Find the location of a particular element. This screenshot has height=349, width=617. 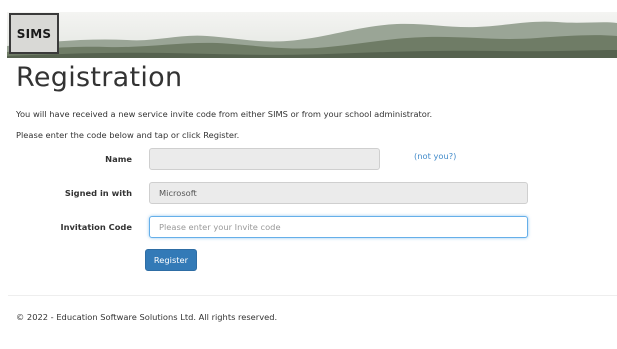

footer-divider is located at coordinates (312, 295).